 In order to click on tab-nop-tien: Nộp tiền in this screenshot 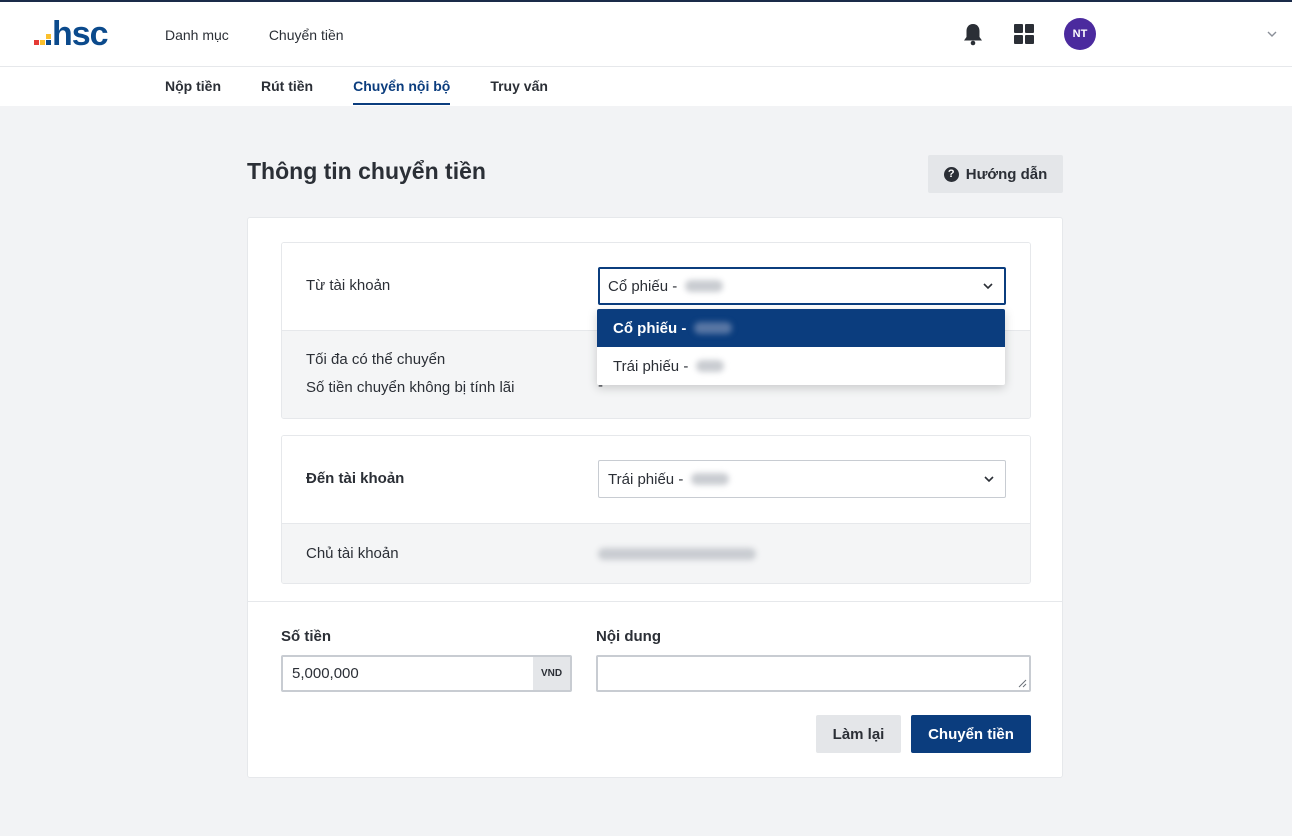, I will do `click(193, 86)`.